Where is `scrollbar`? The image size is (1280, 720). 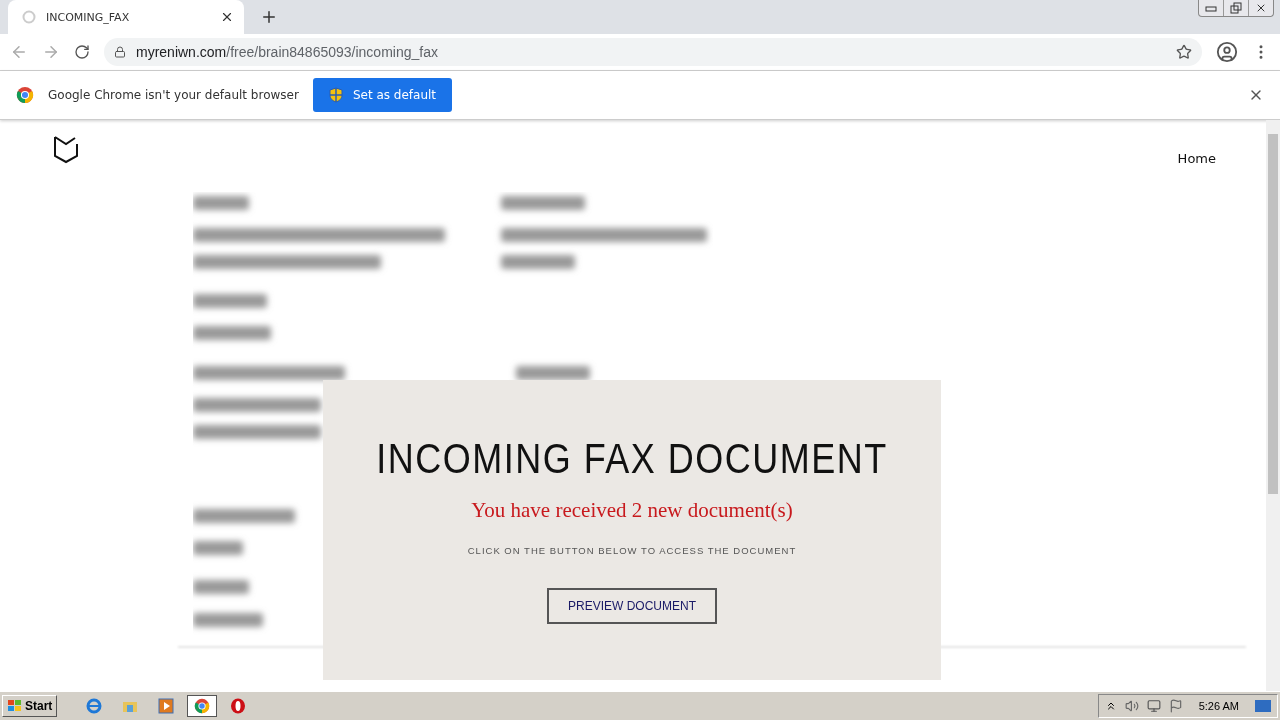
scrollbar is located at coordinates (1273, 405).